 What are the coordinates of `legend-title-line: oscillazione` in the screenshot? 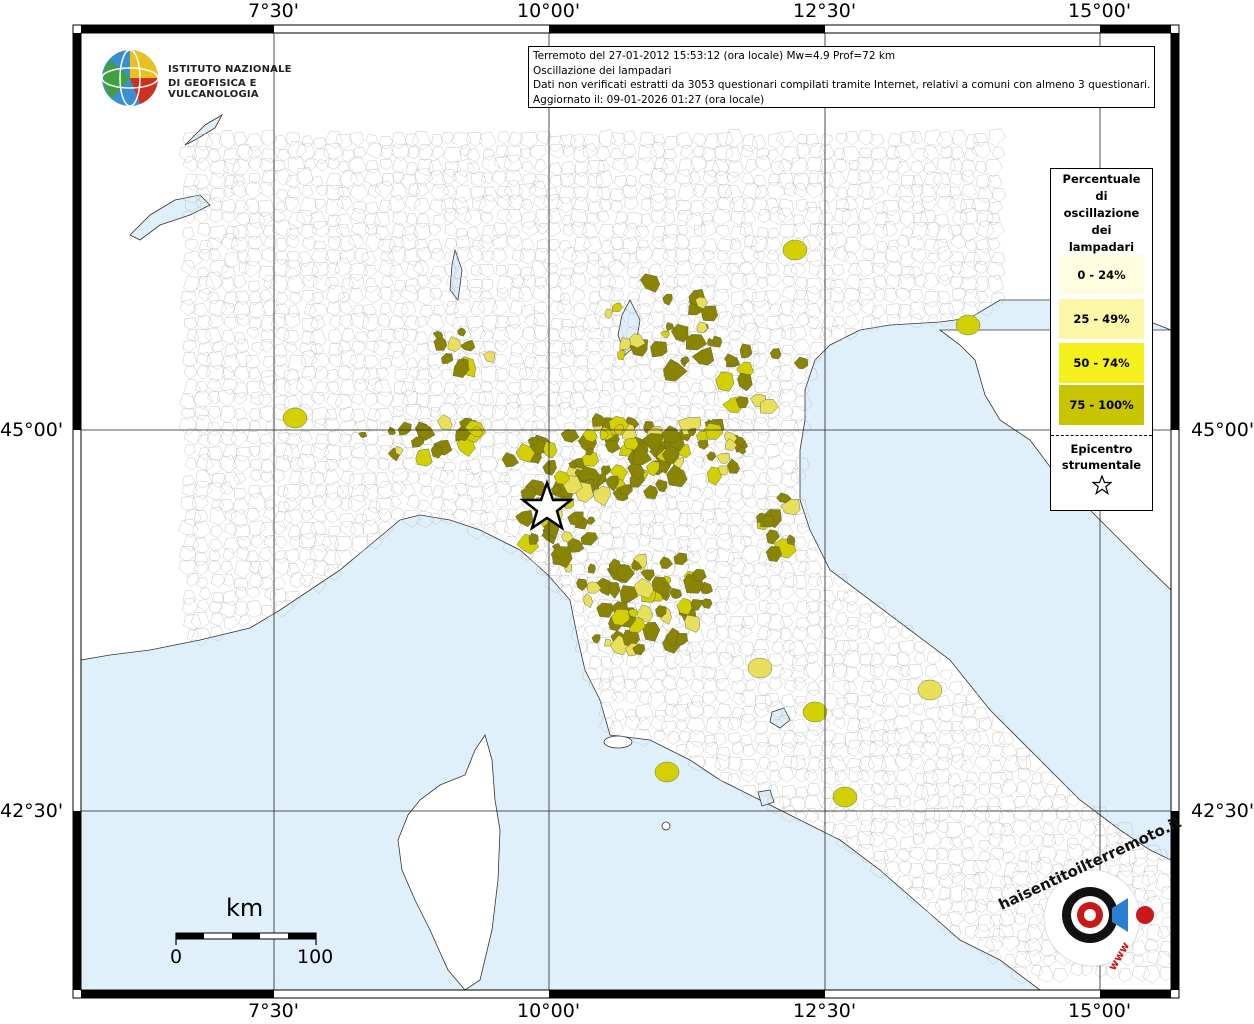 It's located at (1101, 213).